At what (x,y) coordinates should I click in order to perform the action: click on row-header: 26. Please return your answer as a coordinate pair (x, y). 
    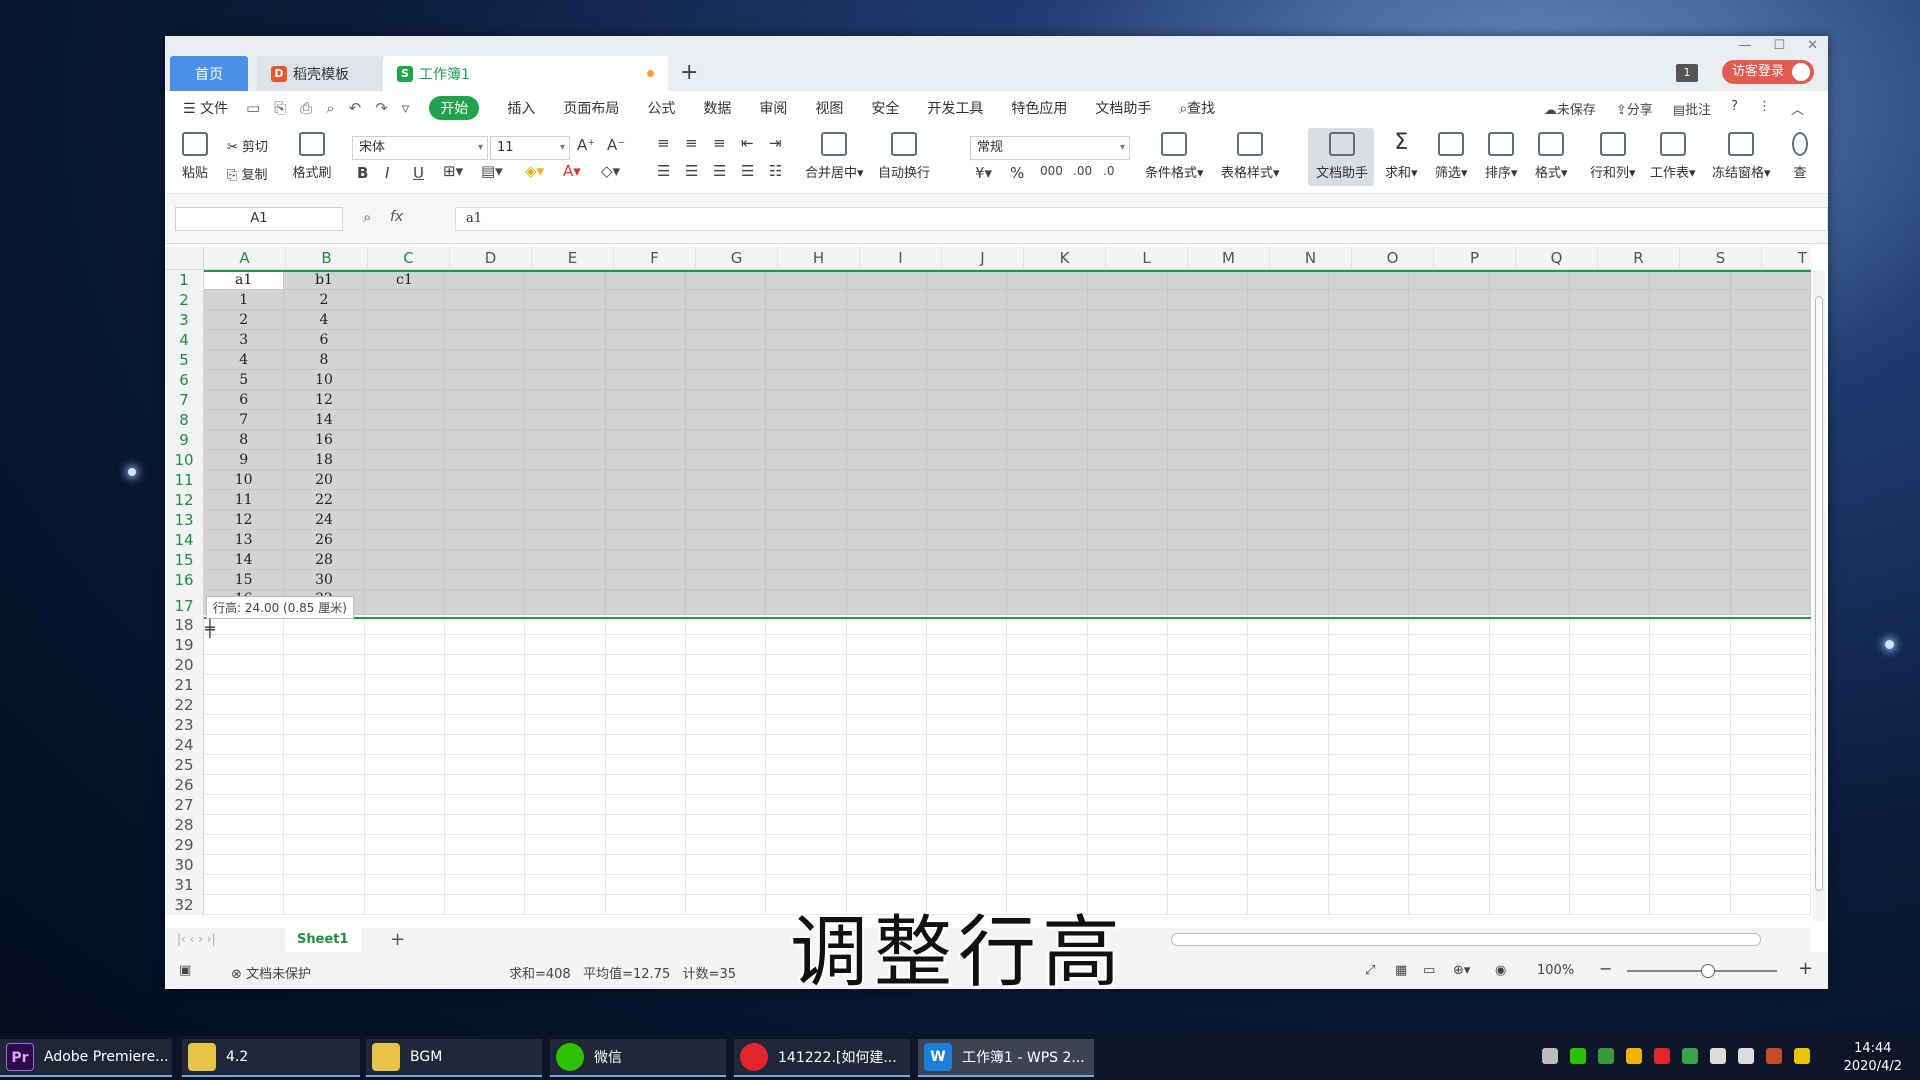
    Looking at the image, I should click on (184, 785).